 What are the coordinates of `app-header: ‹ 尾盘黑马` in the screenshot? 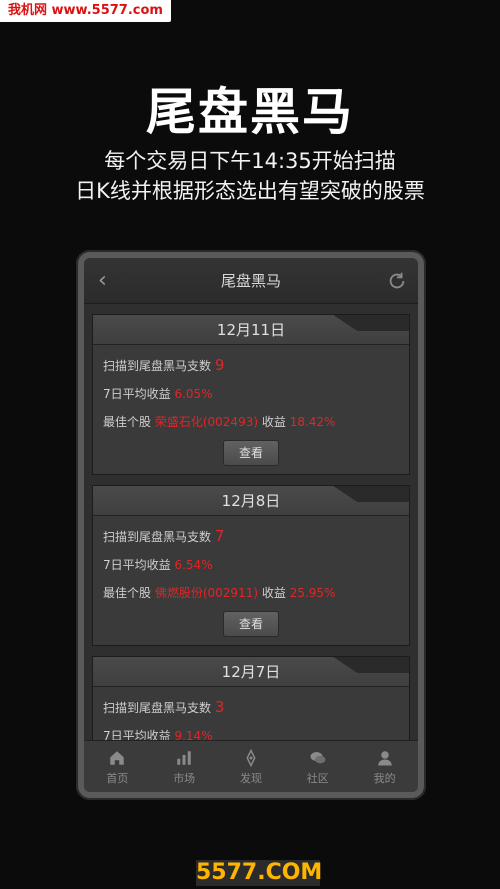 It's located at (251, 281).